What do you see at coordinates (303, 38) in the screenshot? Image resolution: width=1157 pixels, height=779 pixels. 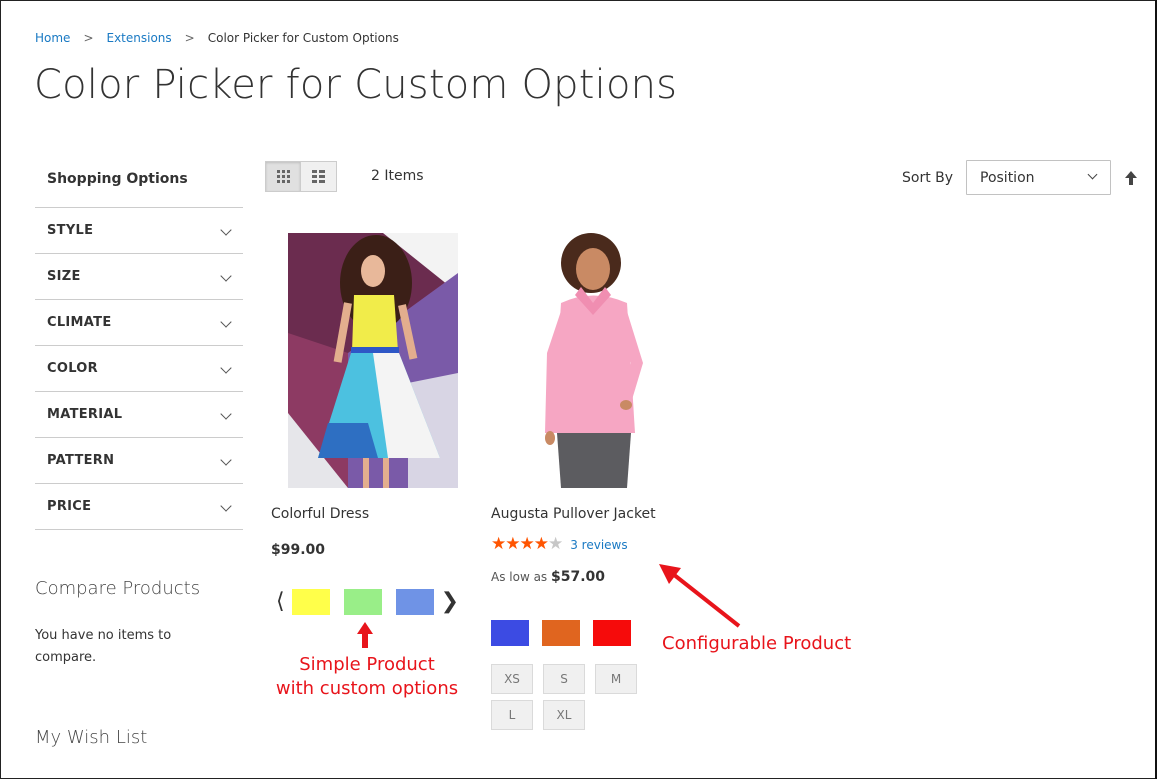 I see `breadcrumb-current: Color Picker for Custom Options` at bounding box center [303, 38].